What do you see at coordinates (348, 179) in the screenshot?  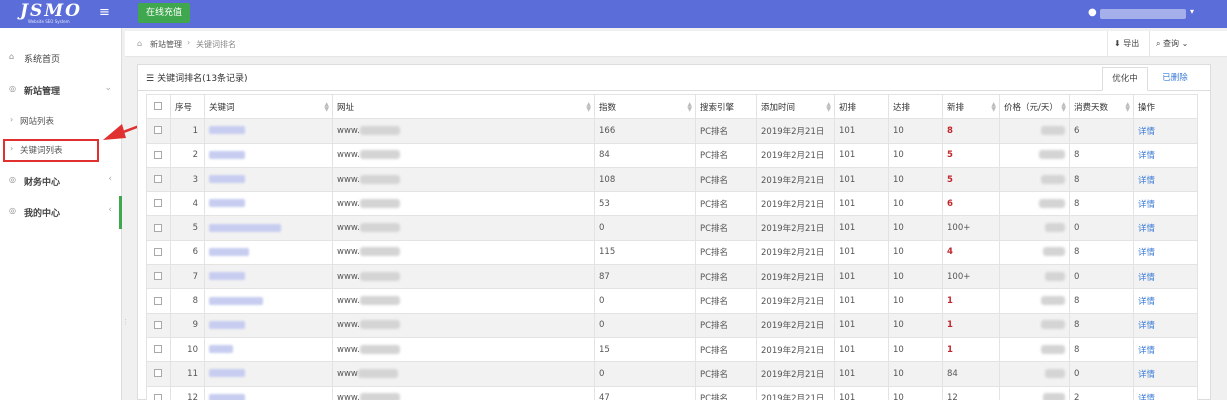 I see `url-prefix: www.` at bounding box center [348, 179].